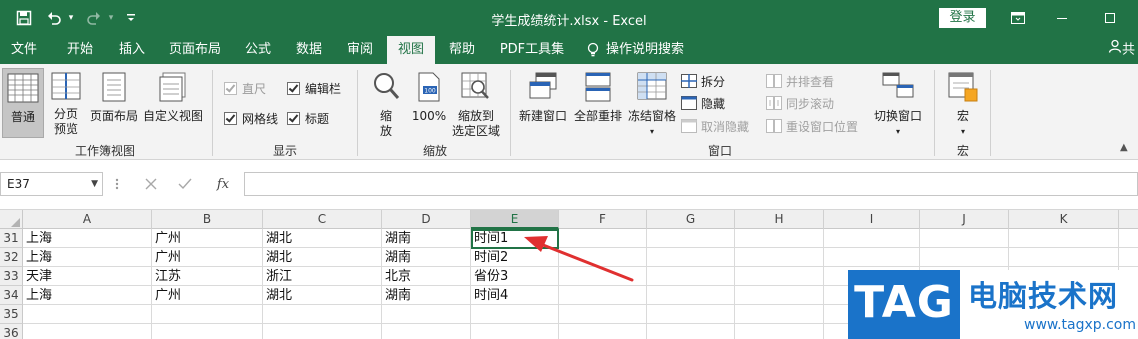  Describe the element at coordinates (1080, 325) in the screenshot. I see `watermark-url: www.tagxp.com` at that location.